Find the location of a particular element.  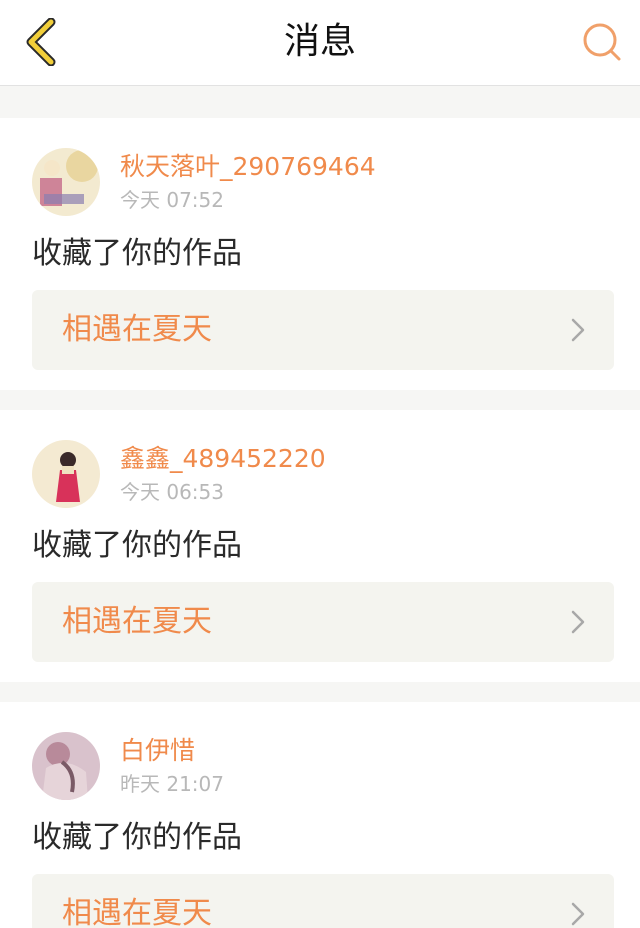

user-name-link: 鑫鑫_489452220 is located at coordinates (223, 459).